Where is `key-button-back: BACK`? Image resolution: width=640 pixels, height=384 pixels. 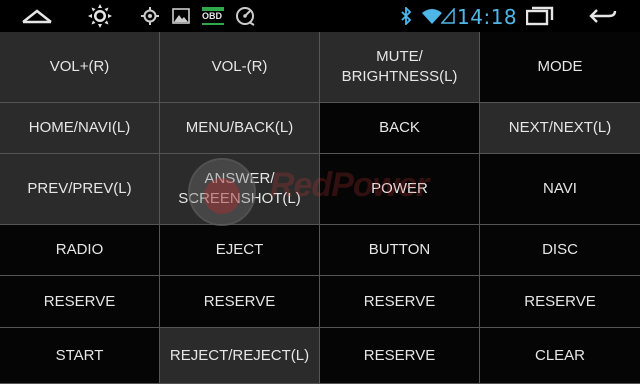 key-button-back: BACK is located at coordinates (400, 128).